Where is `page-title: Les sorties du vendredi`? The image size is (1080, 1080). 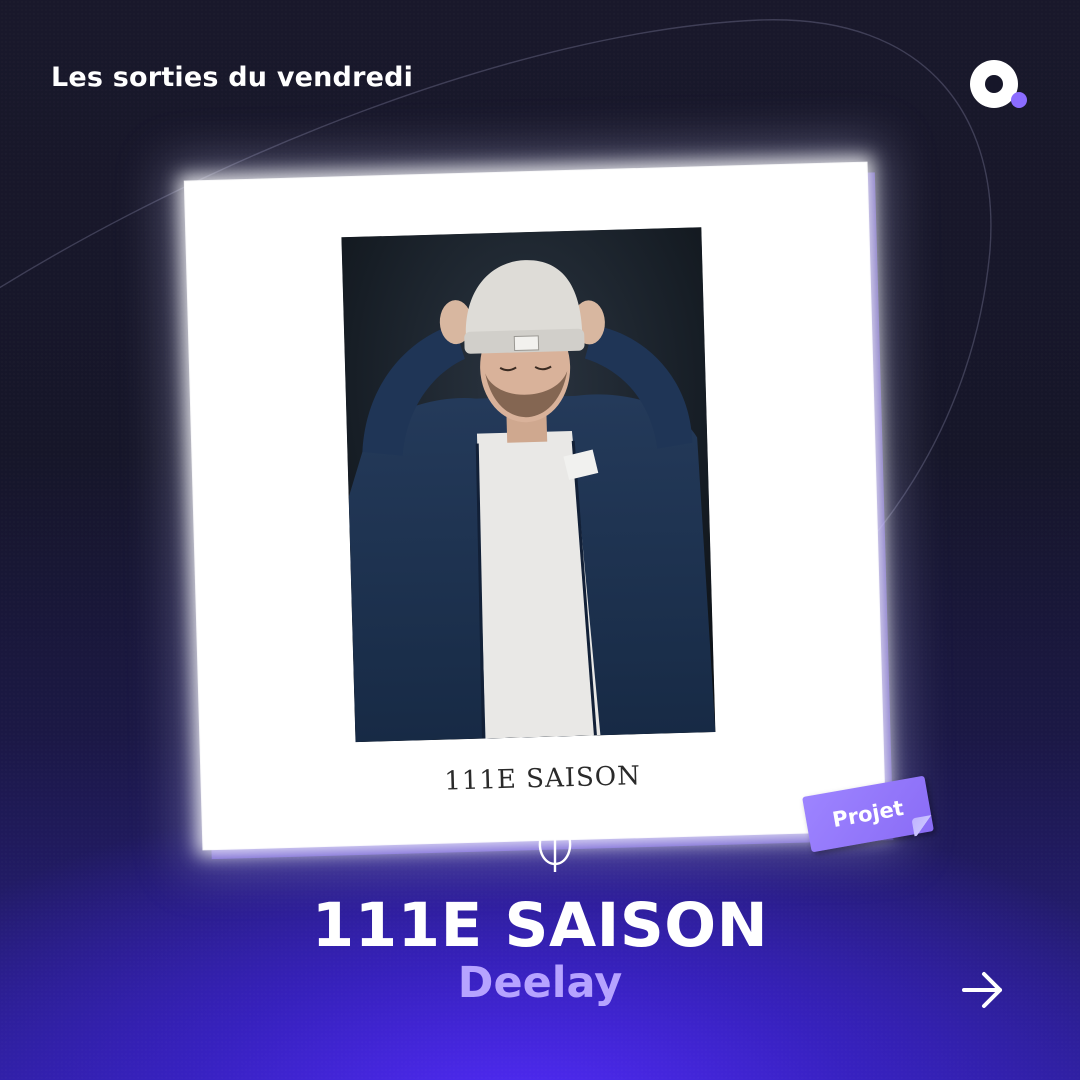 page-title: Les sorties du vendredi is located at coordinates (232, 77).